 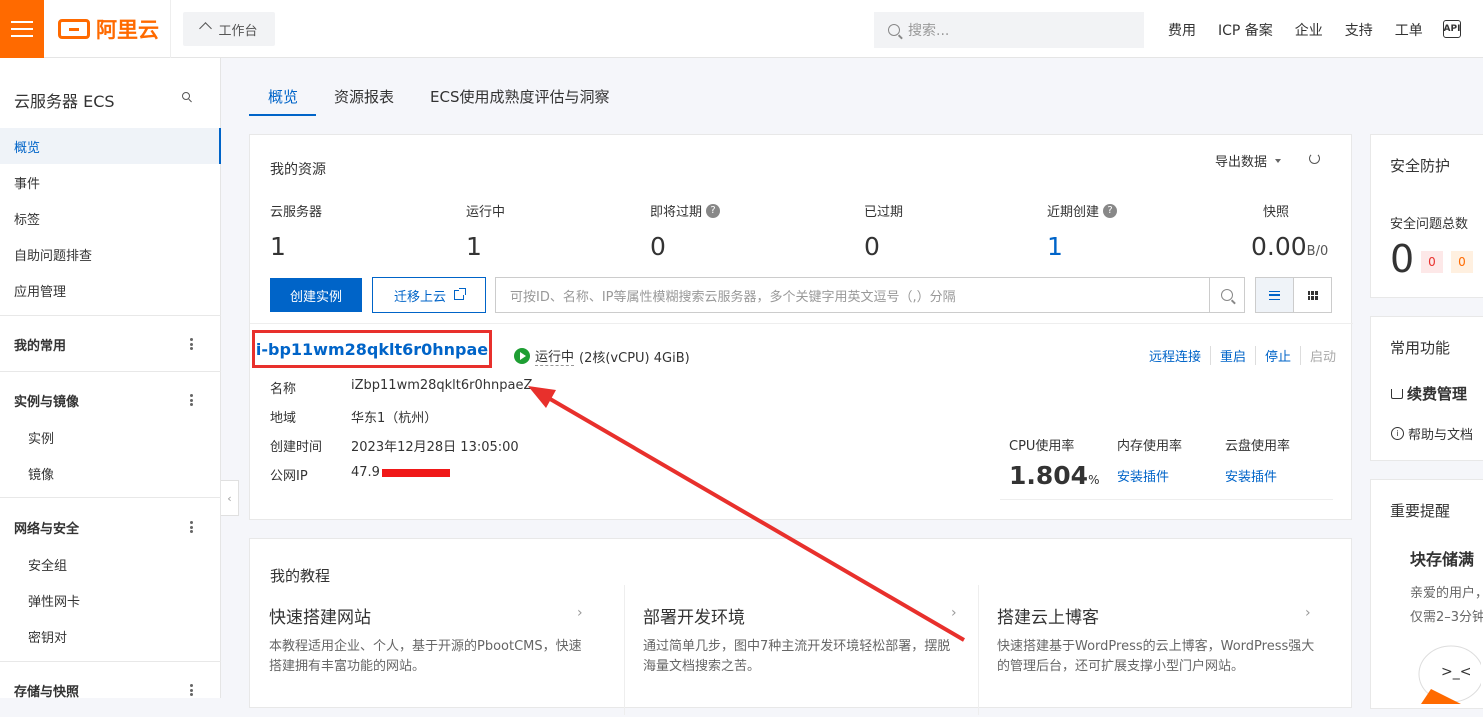 I want to click on tab-maturity-assessment: ECS使用成熟度评估与洞察, so click(x=519, y=98).